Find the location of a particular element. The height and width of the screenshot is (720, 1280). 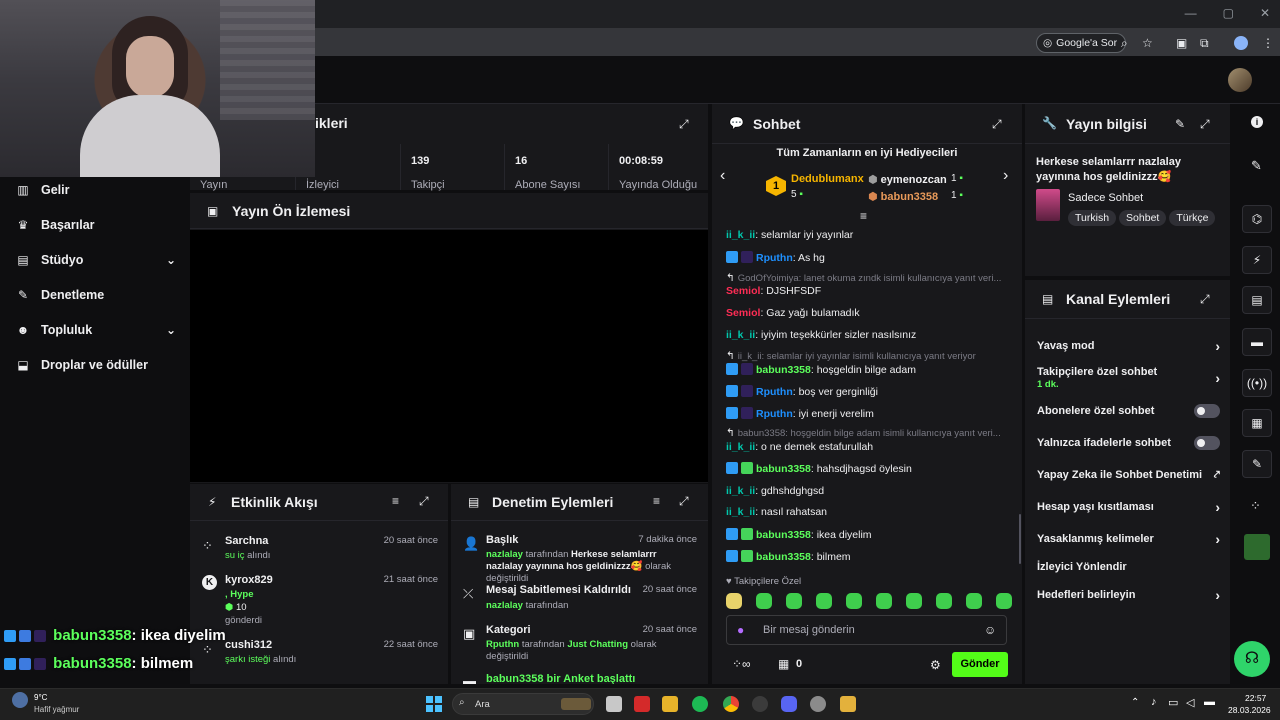

channel-icon: ▦ is located at coordinates (1257, 423).